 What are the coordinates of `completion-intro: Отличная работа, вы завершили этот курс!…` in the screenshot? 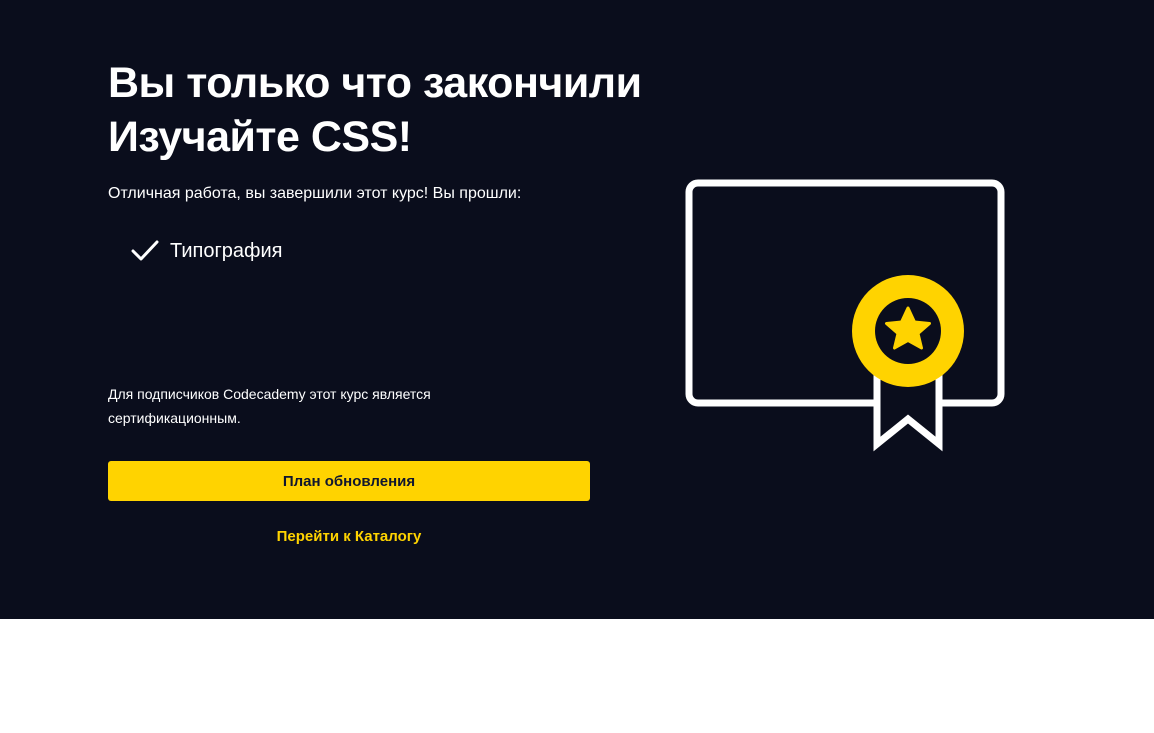 It's located at (315, 193).